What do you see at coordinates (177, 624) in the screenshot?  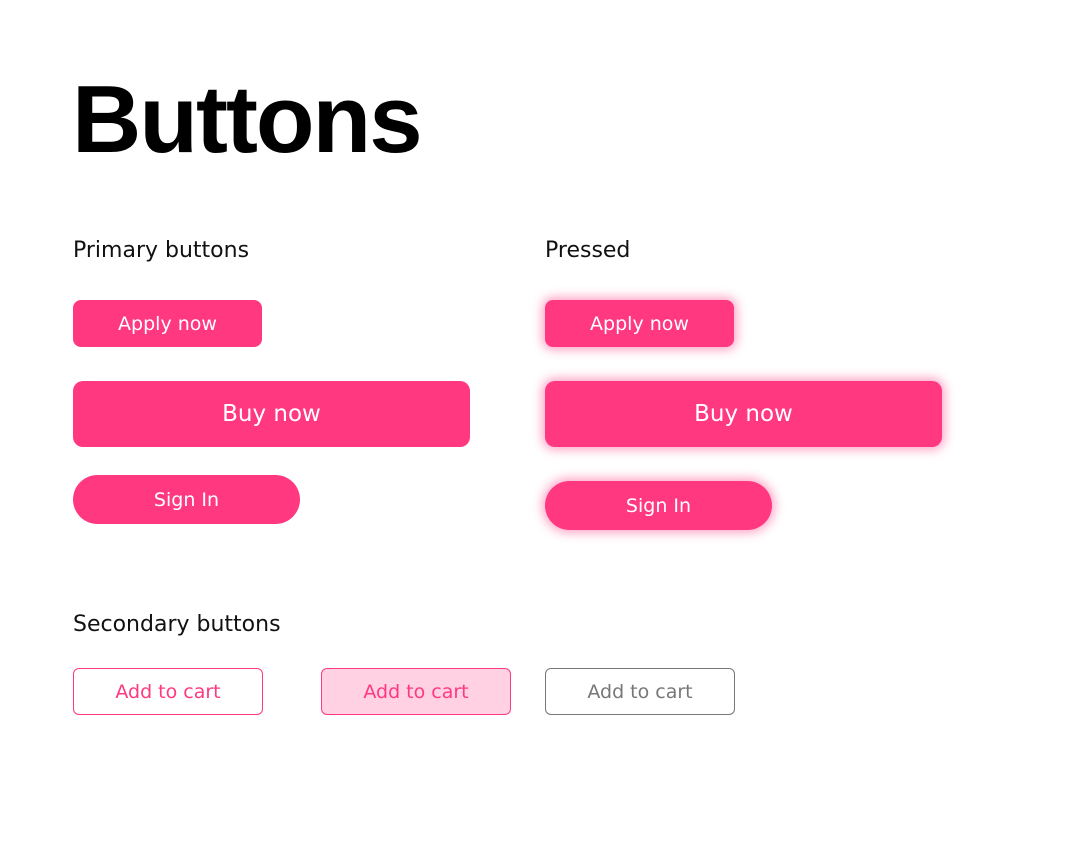 I see `secondary-buttons-heading: Secondary buttons` at bounding box center [177, 624].